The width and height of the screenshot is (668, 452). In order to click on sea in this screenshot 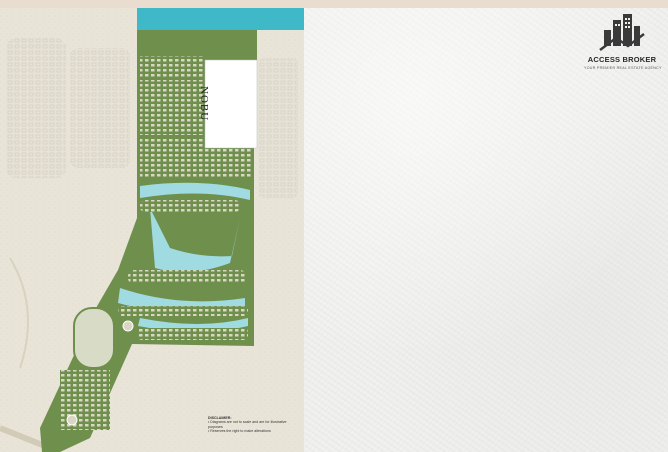, I will do `click(220, 19)`.